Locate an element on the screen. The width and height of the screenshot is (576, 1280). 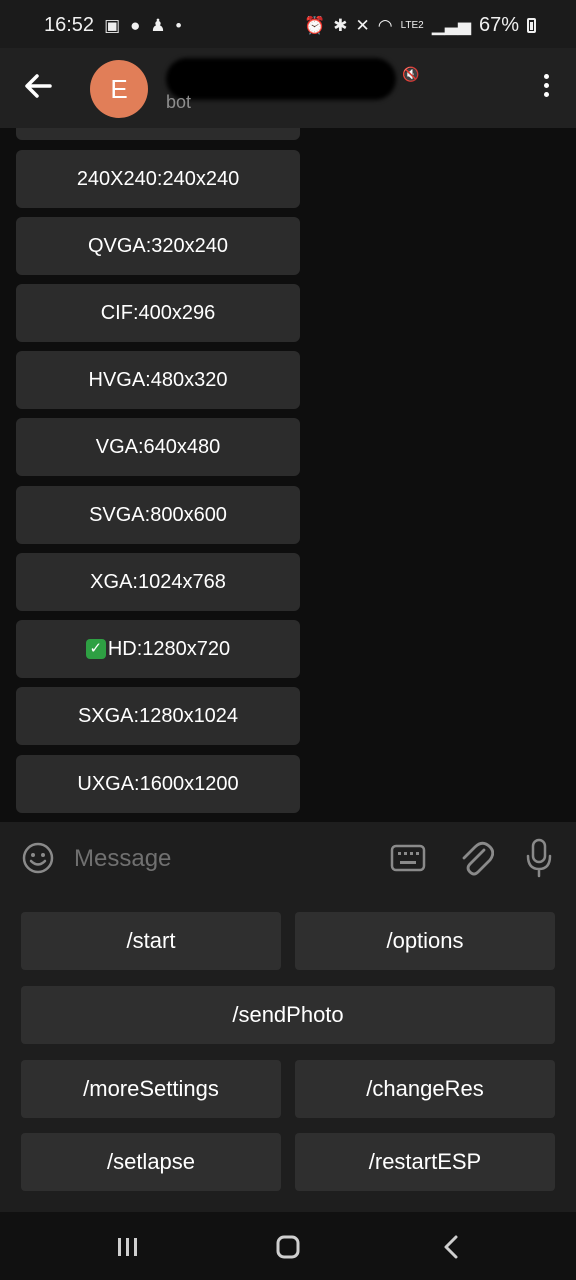
inline-button-xga: XGA:1024x768 is located at coordinates (158, 582).